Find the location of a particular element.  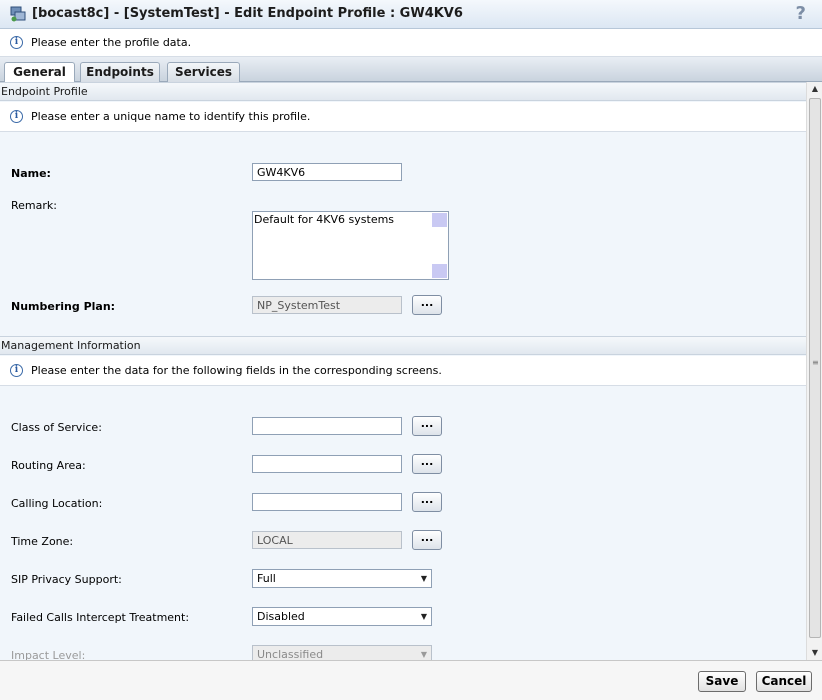

failed-calls-value: Disabled is located at coordinates (281, 616).